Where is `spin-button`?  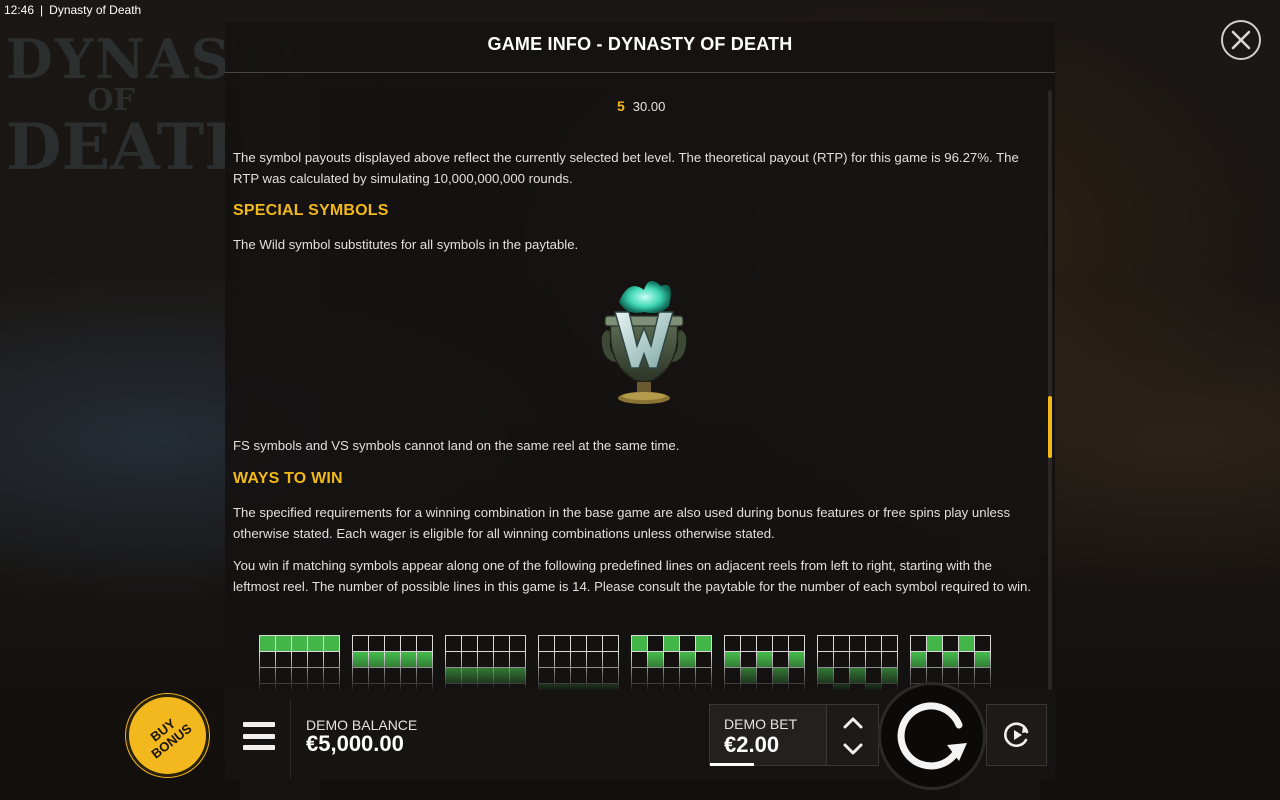 spin-button is located at coordinates (932, 736).